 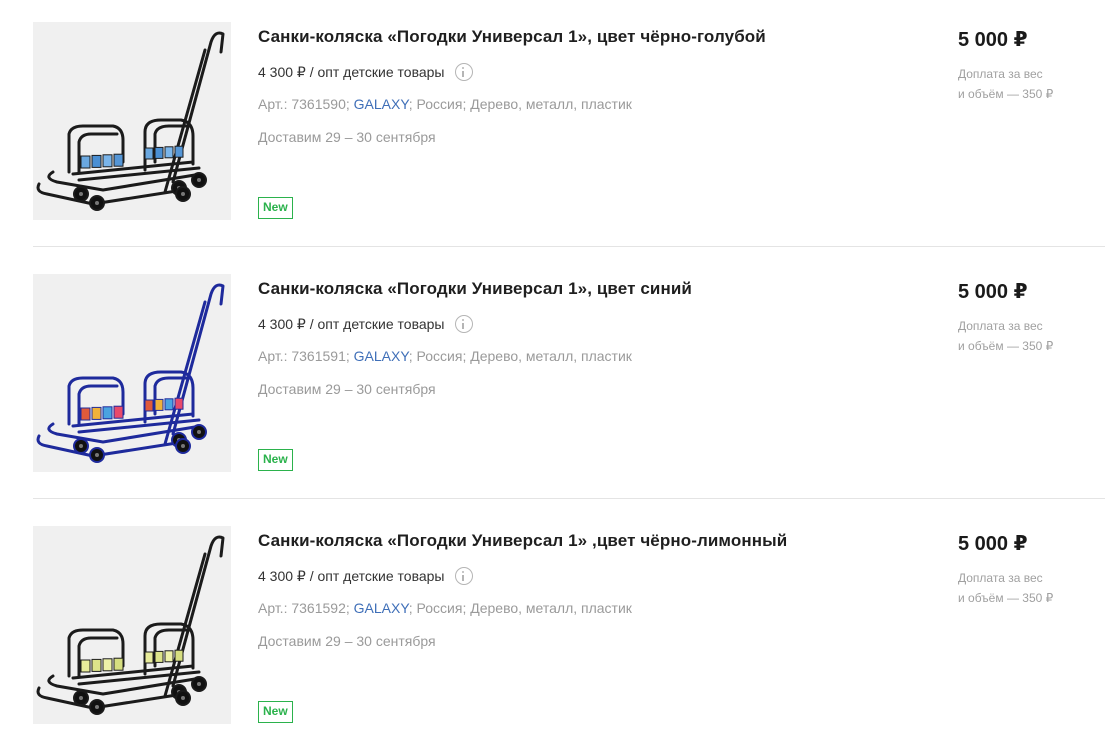 What do you see at coordinates (304, 608) in the screenshot?
I see `article-number: Арт.: 7361592;` at bounding box center [304, 608].